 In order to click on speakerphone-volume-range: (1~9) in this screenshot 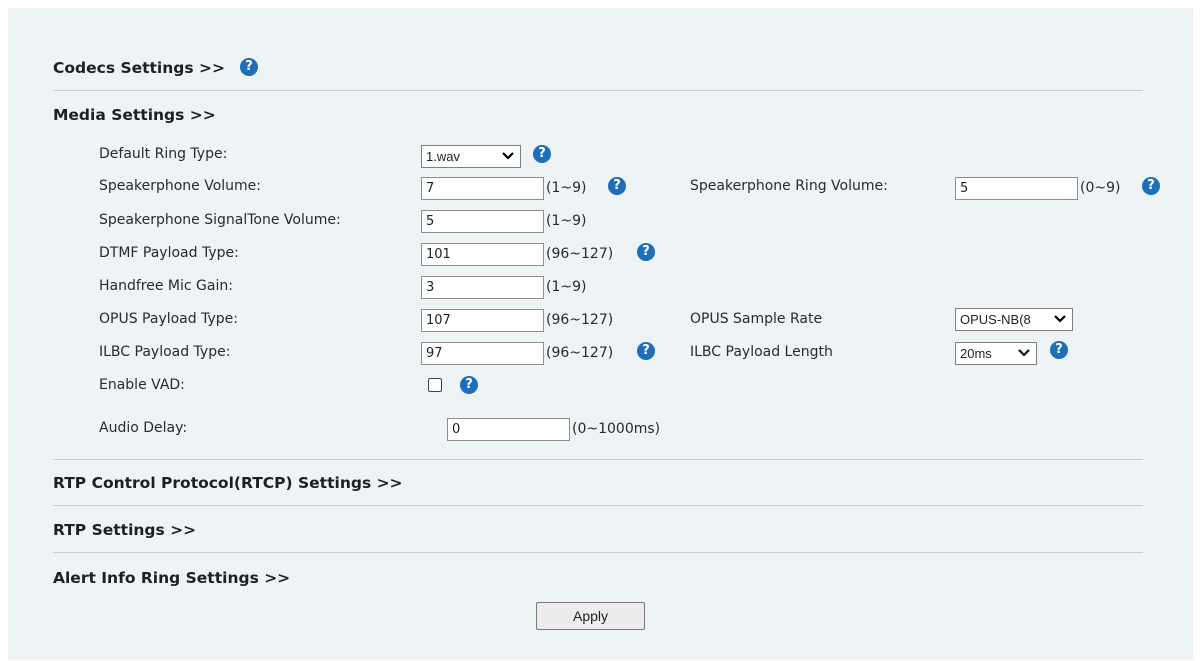, I will do `click(566, 188)`.